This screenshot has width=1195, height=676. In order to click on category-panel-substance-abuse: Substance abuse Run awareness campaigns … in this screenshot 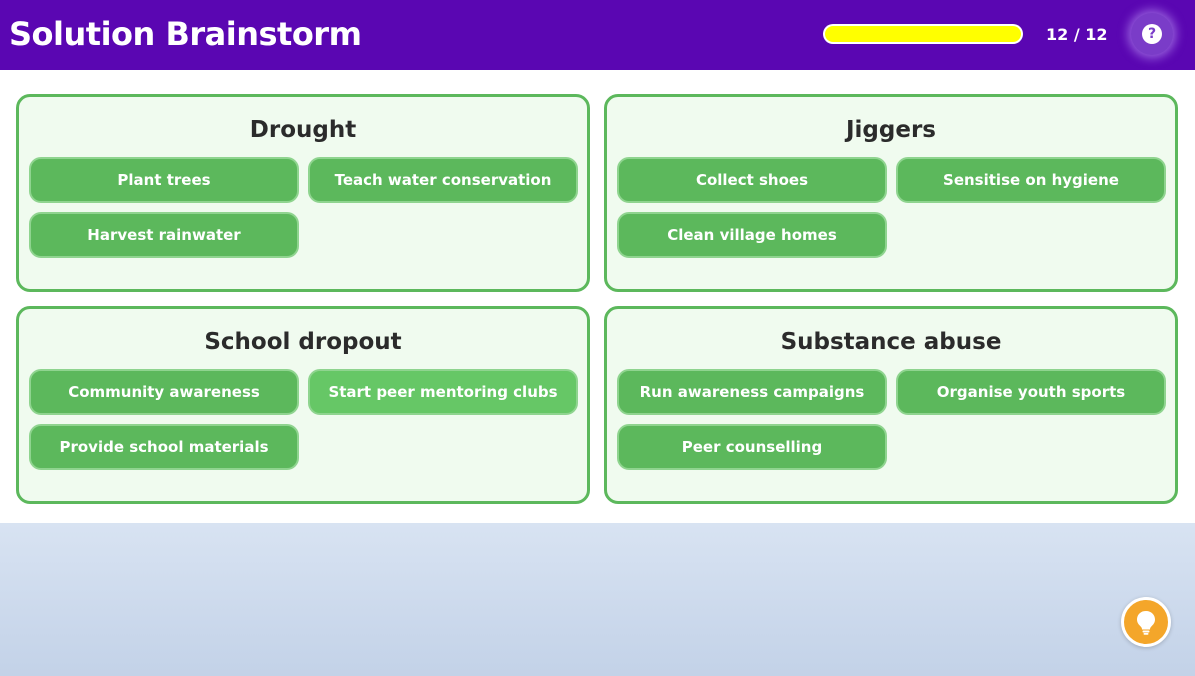, I will do `click(891, 405)`.